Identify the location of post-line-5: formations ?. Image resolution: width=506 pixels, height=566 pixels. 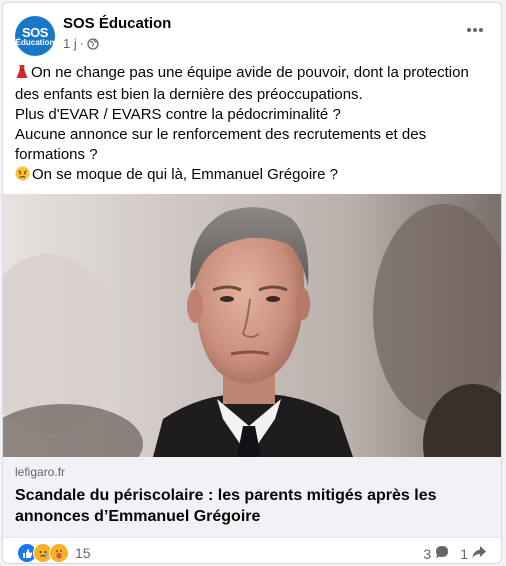
(56, 154).